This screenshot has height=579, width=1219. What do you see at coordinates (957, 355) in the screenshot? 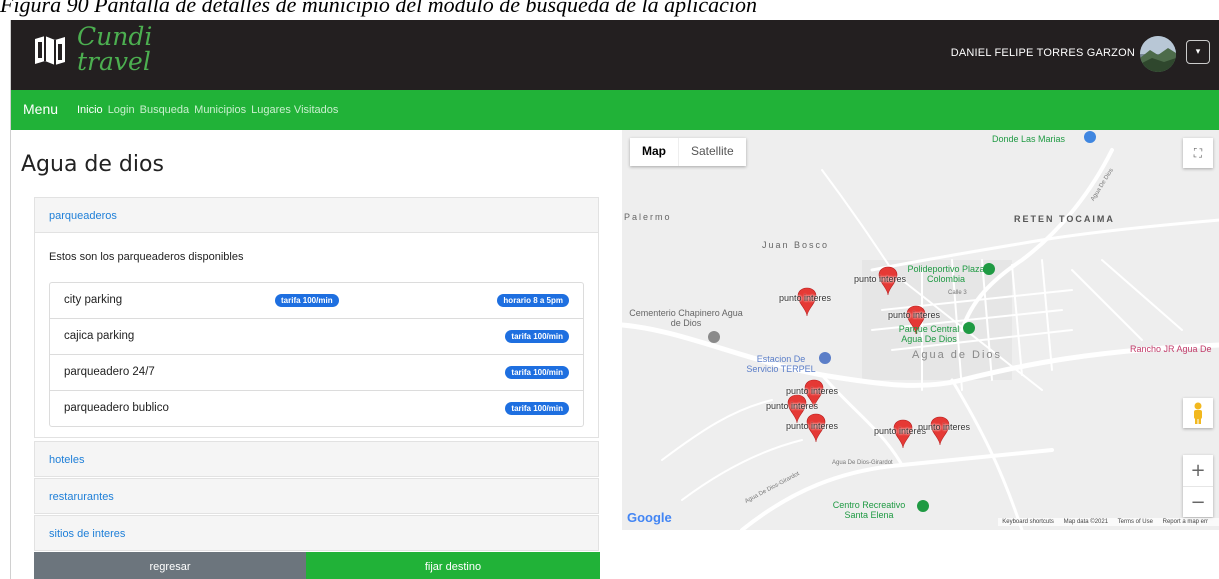
I see `map-label-agua-de-dios: Agua de Dios` at bounding box center [957, 355].